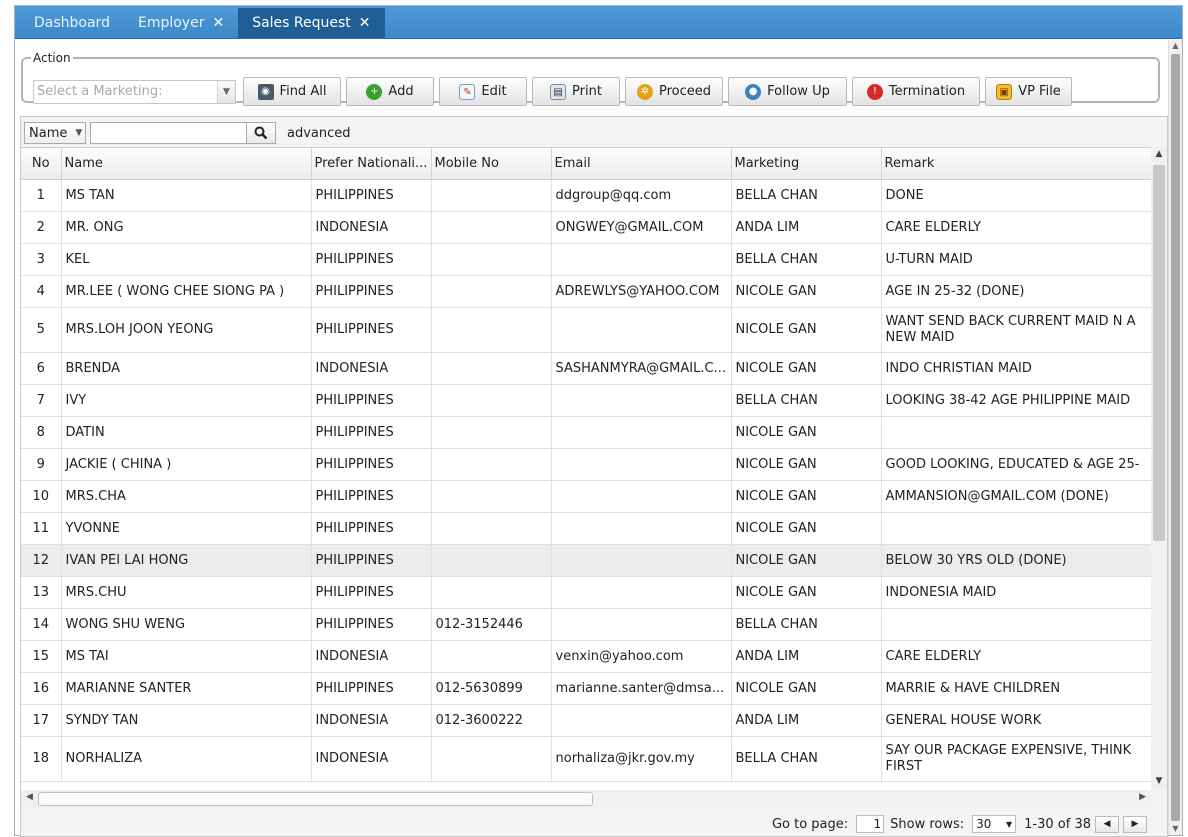  What do you see at coordinates (1016, 330) in the screenshot?
I see `table-cell: WANT SEND BACK CURRENT MAID N A NEW MAID` at bounding box center [1016, 330].